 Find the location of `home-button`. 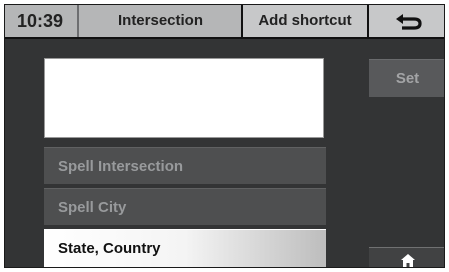

home-button is located at coordinates (406, 257).